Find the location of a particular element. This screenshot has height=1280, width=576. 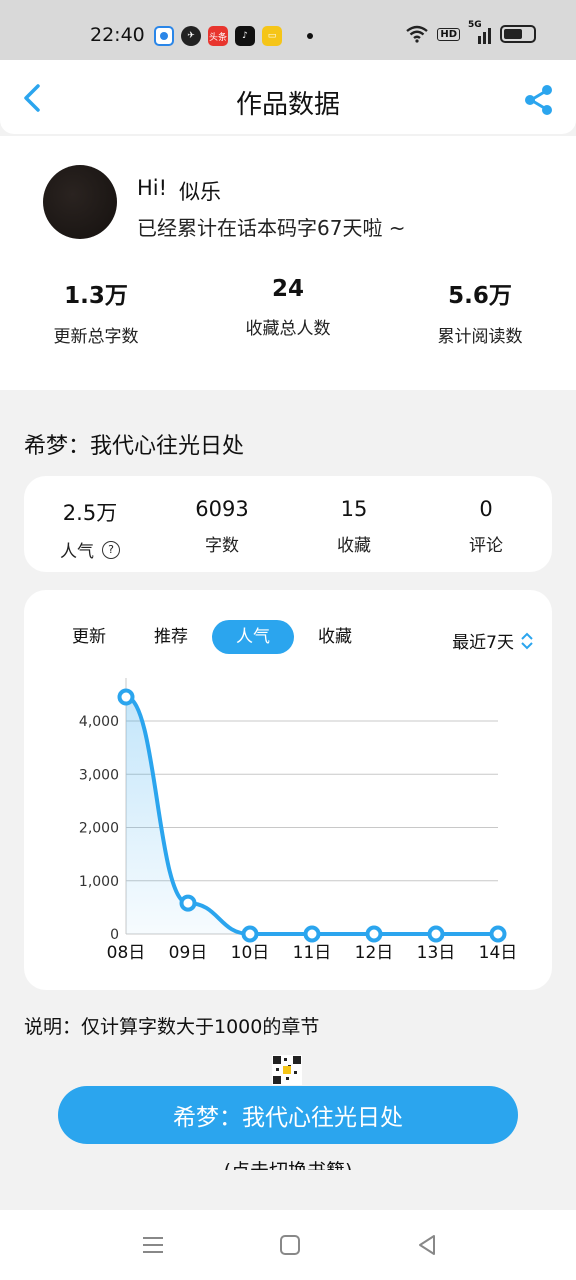

toutiao-app-icon: 头条 is located at coordinates (218, 36).